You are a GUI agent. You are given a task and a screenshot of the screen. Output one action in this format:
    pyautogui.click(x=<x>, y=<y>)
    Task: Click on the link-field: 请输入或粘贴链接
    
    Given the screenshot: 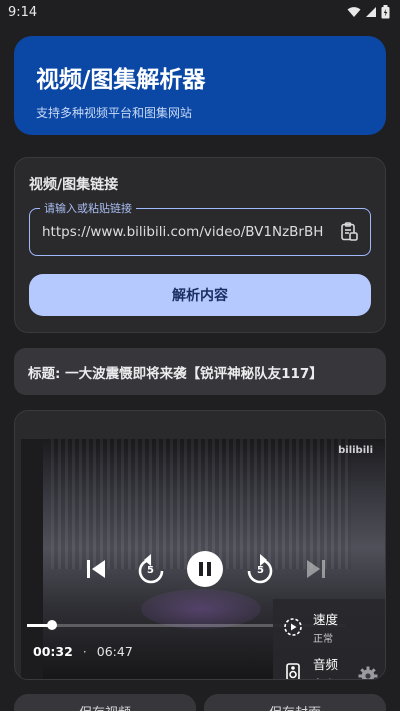 What is the action you would take?
    pyautogui.click(x=200, y=228)
    